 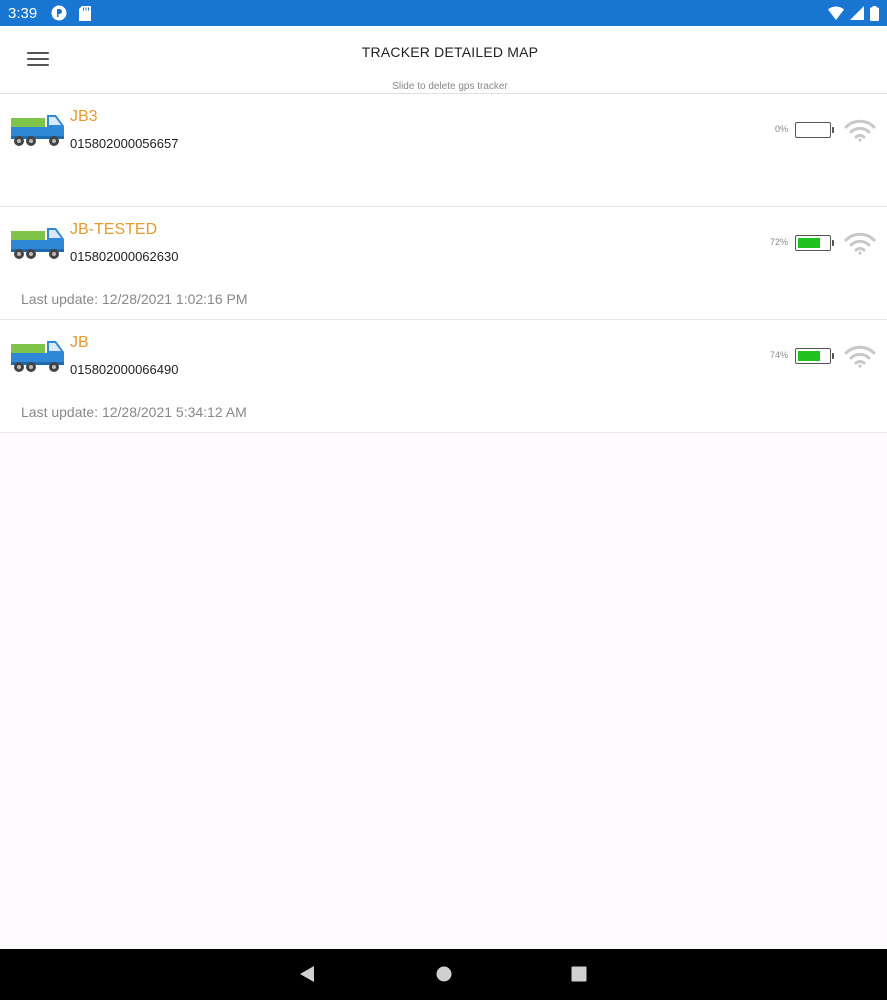 What do you see at coordinates (778, 242) in the screenshot?
I see `battery-percent: 72%` at bounding box center [778, 242].